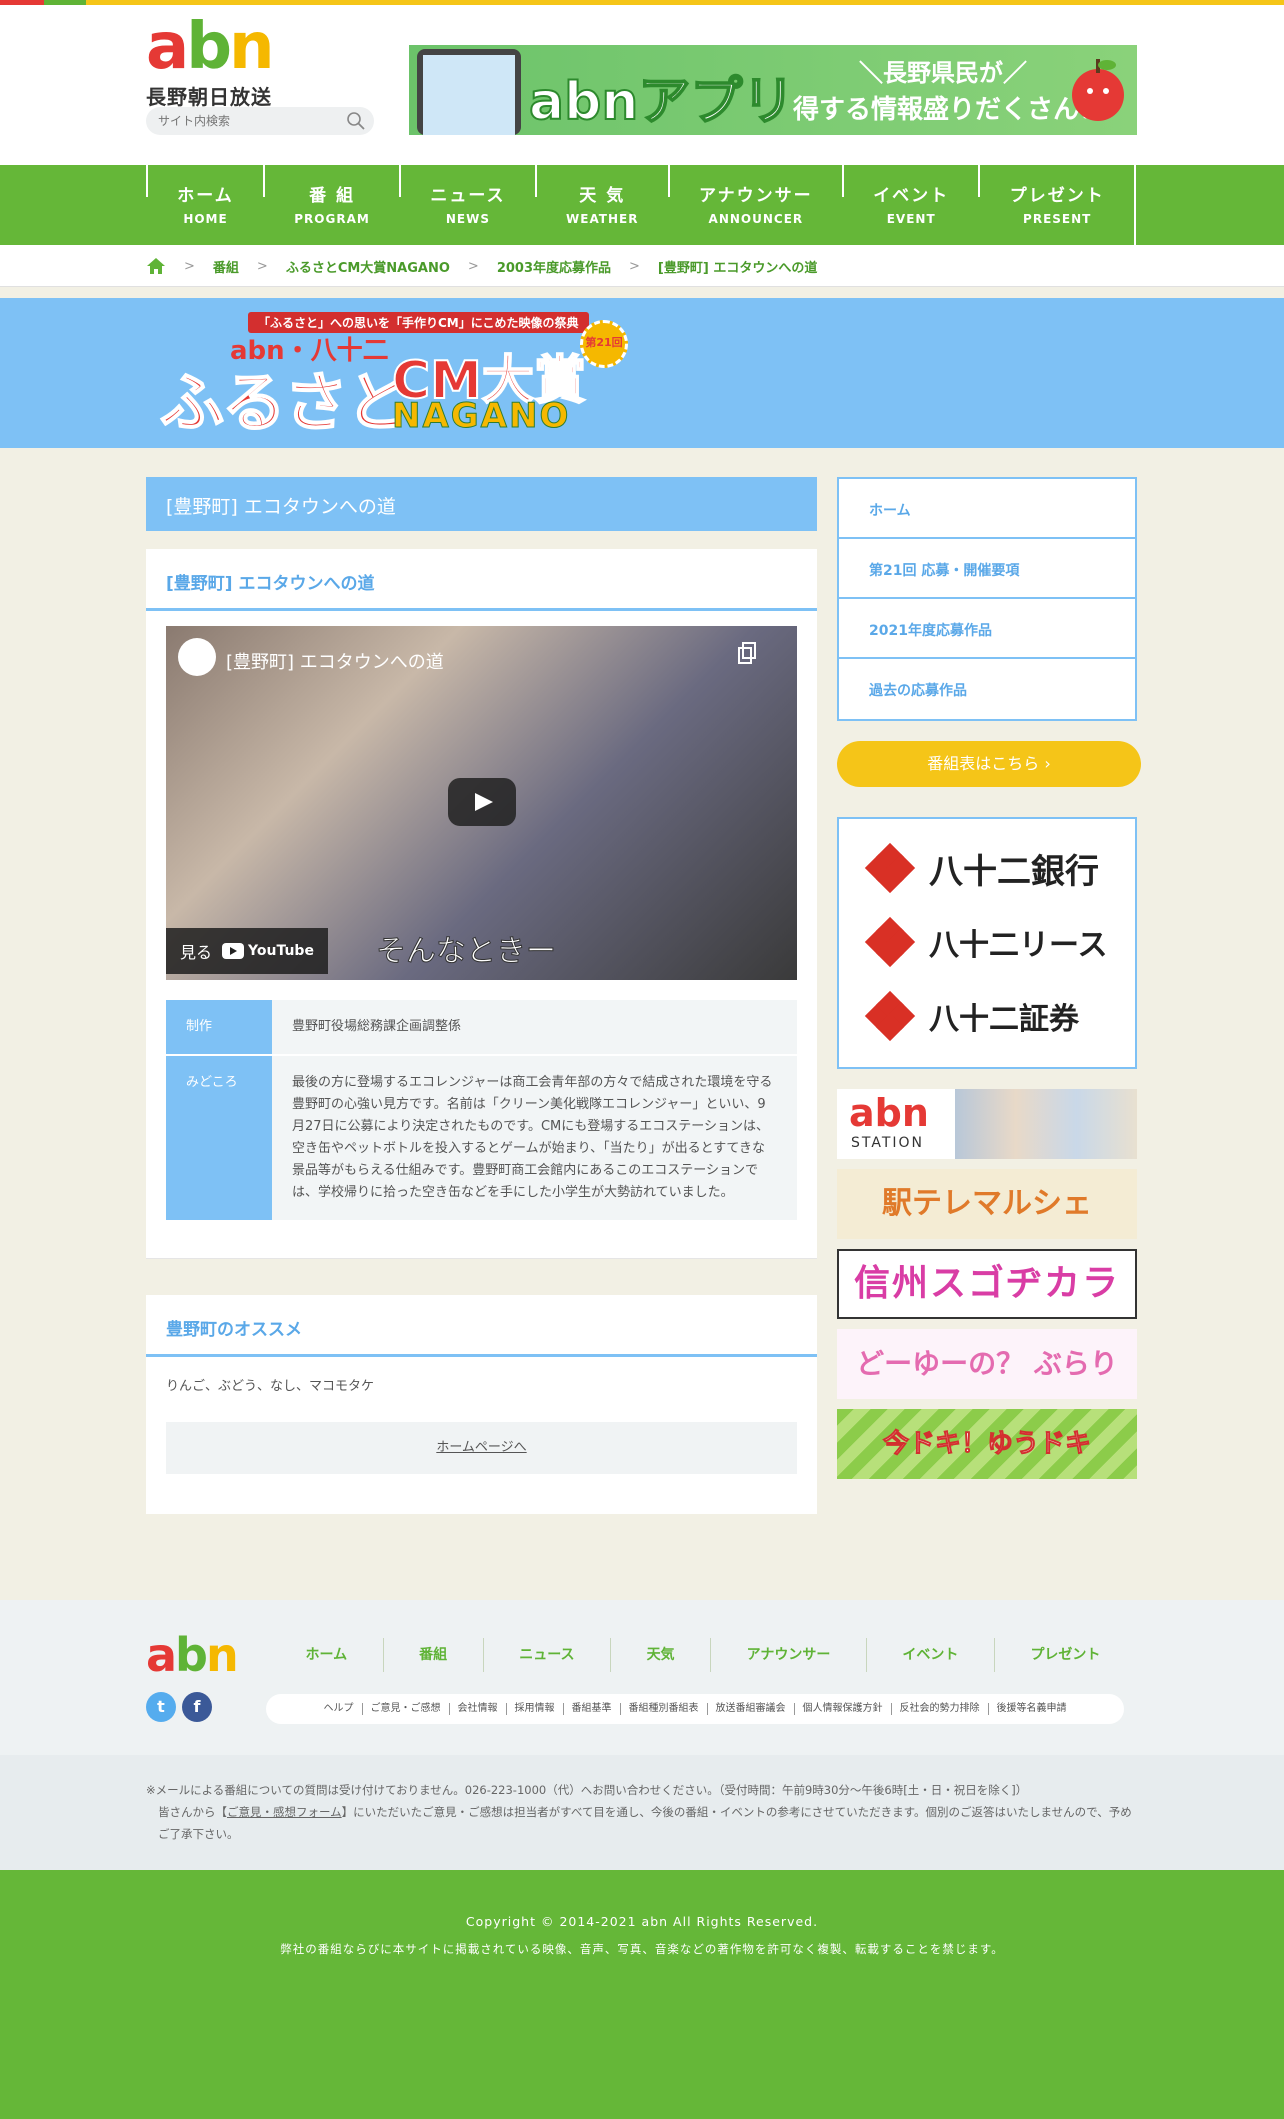  What do you see at coordinates (219, 1028) in the screenshot?
I see `producer-label: 制作` at bounding box center [219, 1028].